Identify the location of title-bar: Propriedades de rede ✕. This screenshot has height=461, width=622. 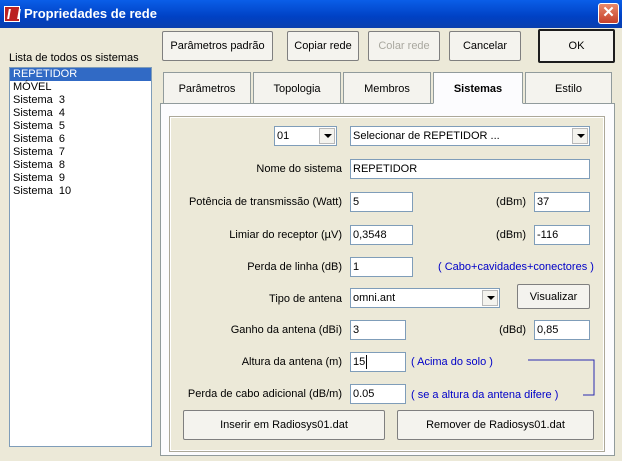
(311, 14).